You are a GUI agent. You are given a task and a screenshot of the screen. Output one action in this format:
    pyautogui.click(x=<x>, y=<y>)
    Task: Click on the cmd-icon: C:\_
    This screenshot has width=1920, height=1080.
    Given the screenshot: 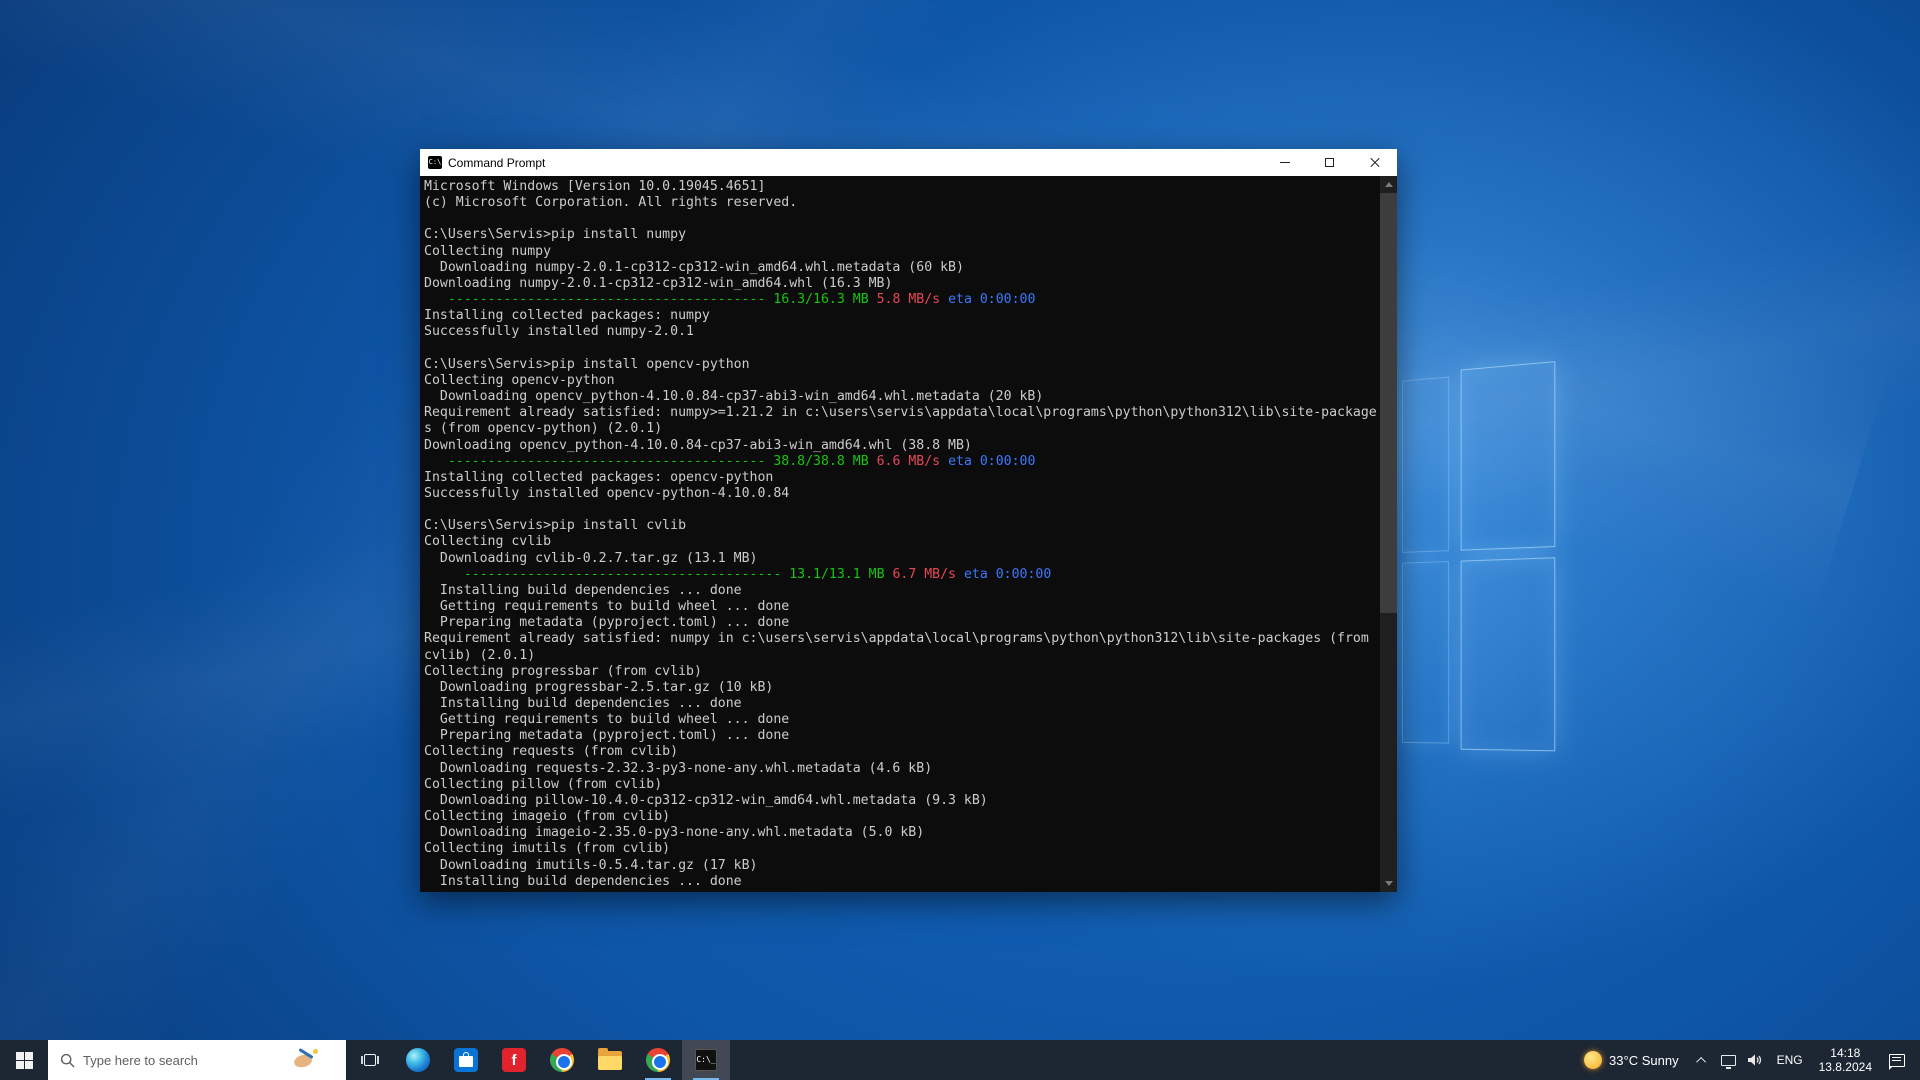 What is the action you would take?
    pyautogui.click(x=706, y=1060)
    